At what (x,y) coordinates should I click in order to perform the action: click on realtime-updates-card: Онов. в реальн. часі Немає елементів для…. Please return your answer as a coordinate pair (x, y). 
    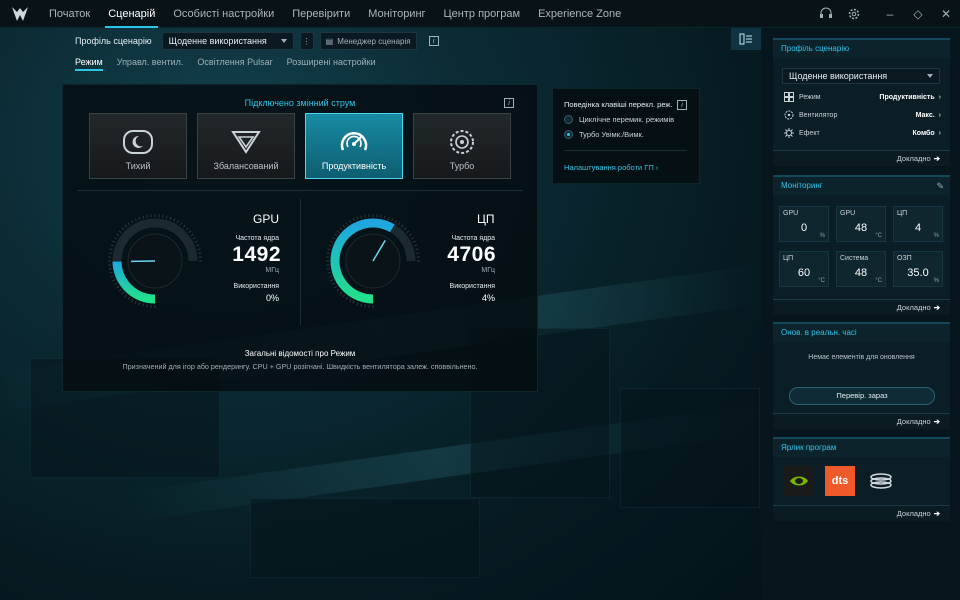
    Looking at the image, I should click on (861, 375).